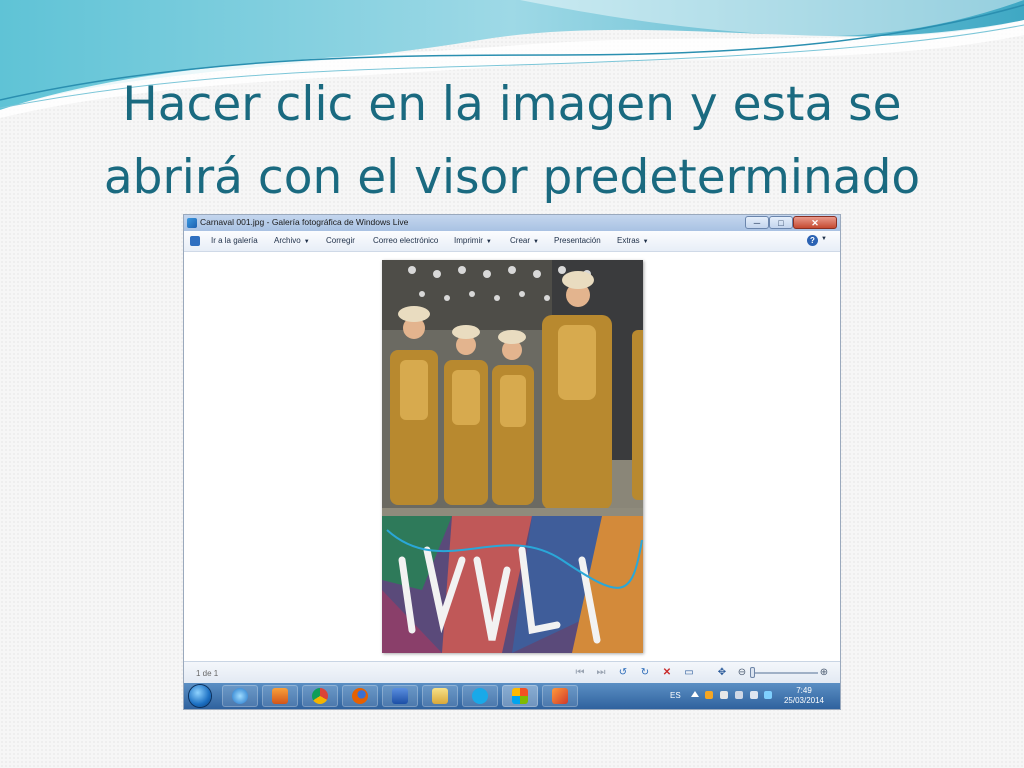 The width and height of the screenshot is (1024, 768). Describe the element at coordinates (709, 695) in the screenshot. I see `tray-app-icon` at that location.